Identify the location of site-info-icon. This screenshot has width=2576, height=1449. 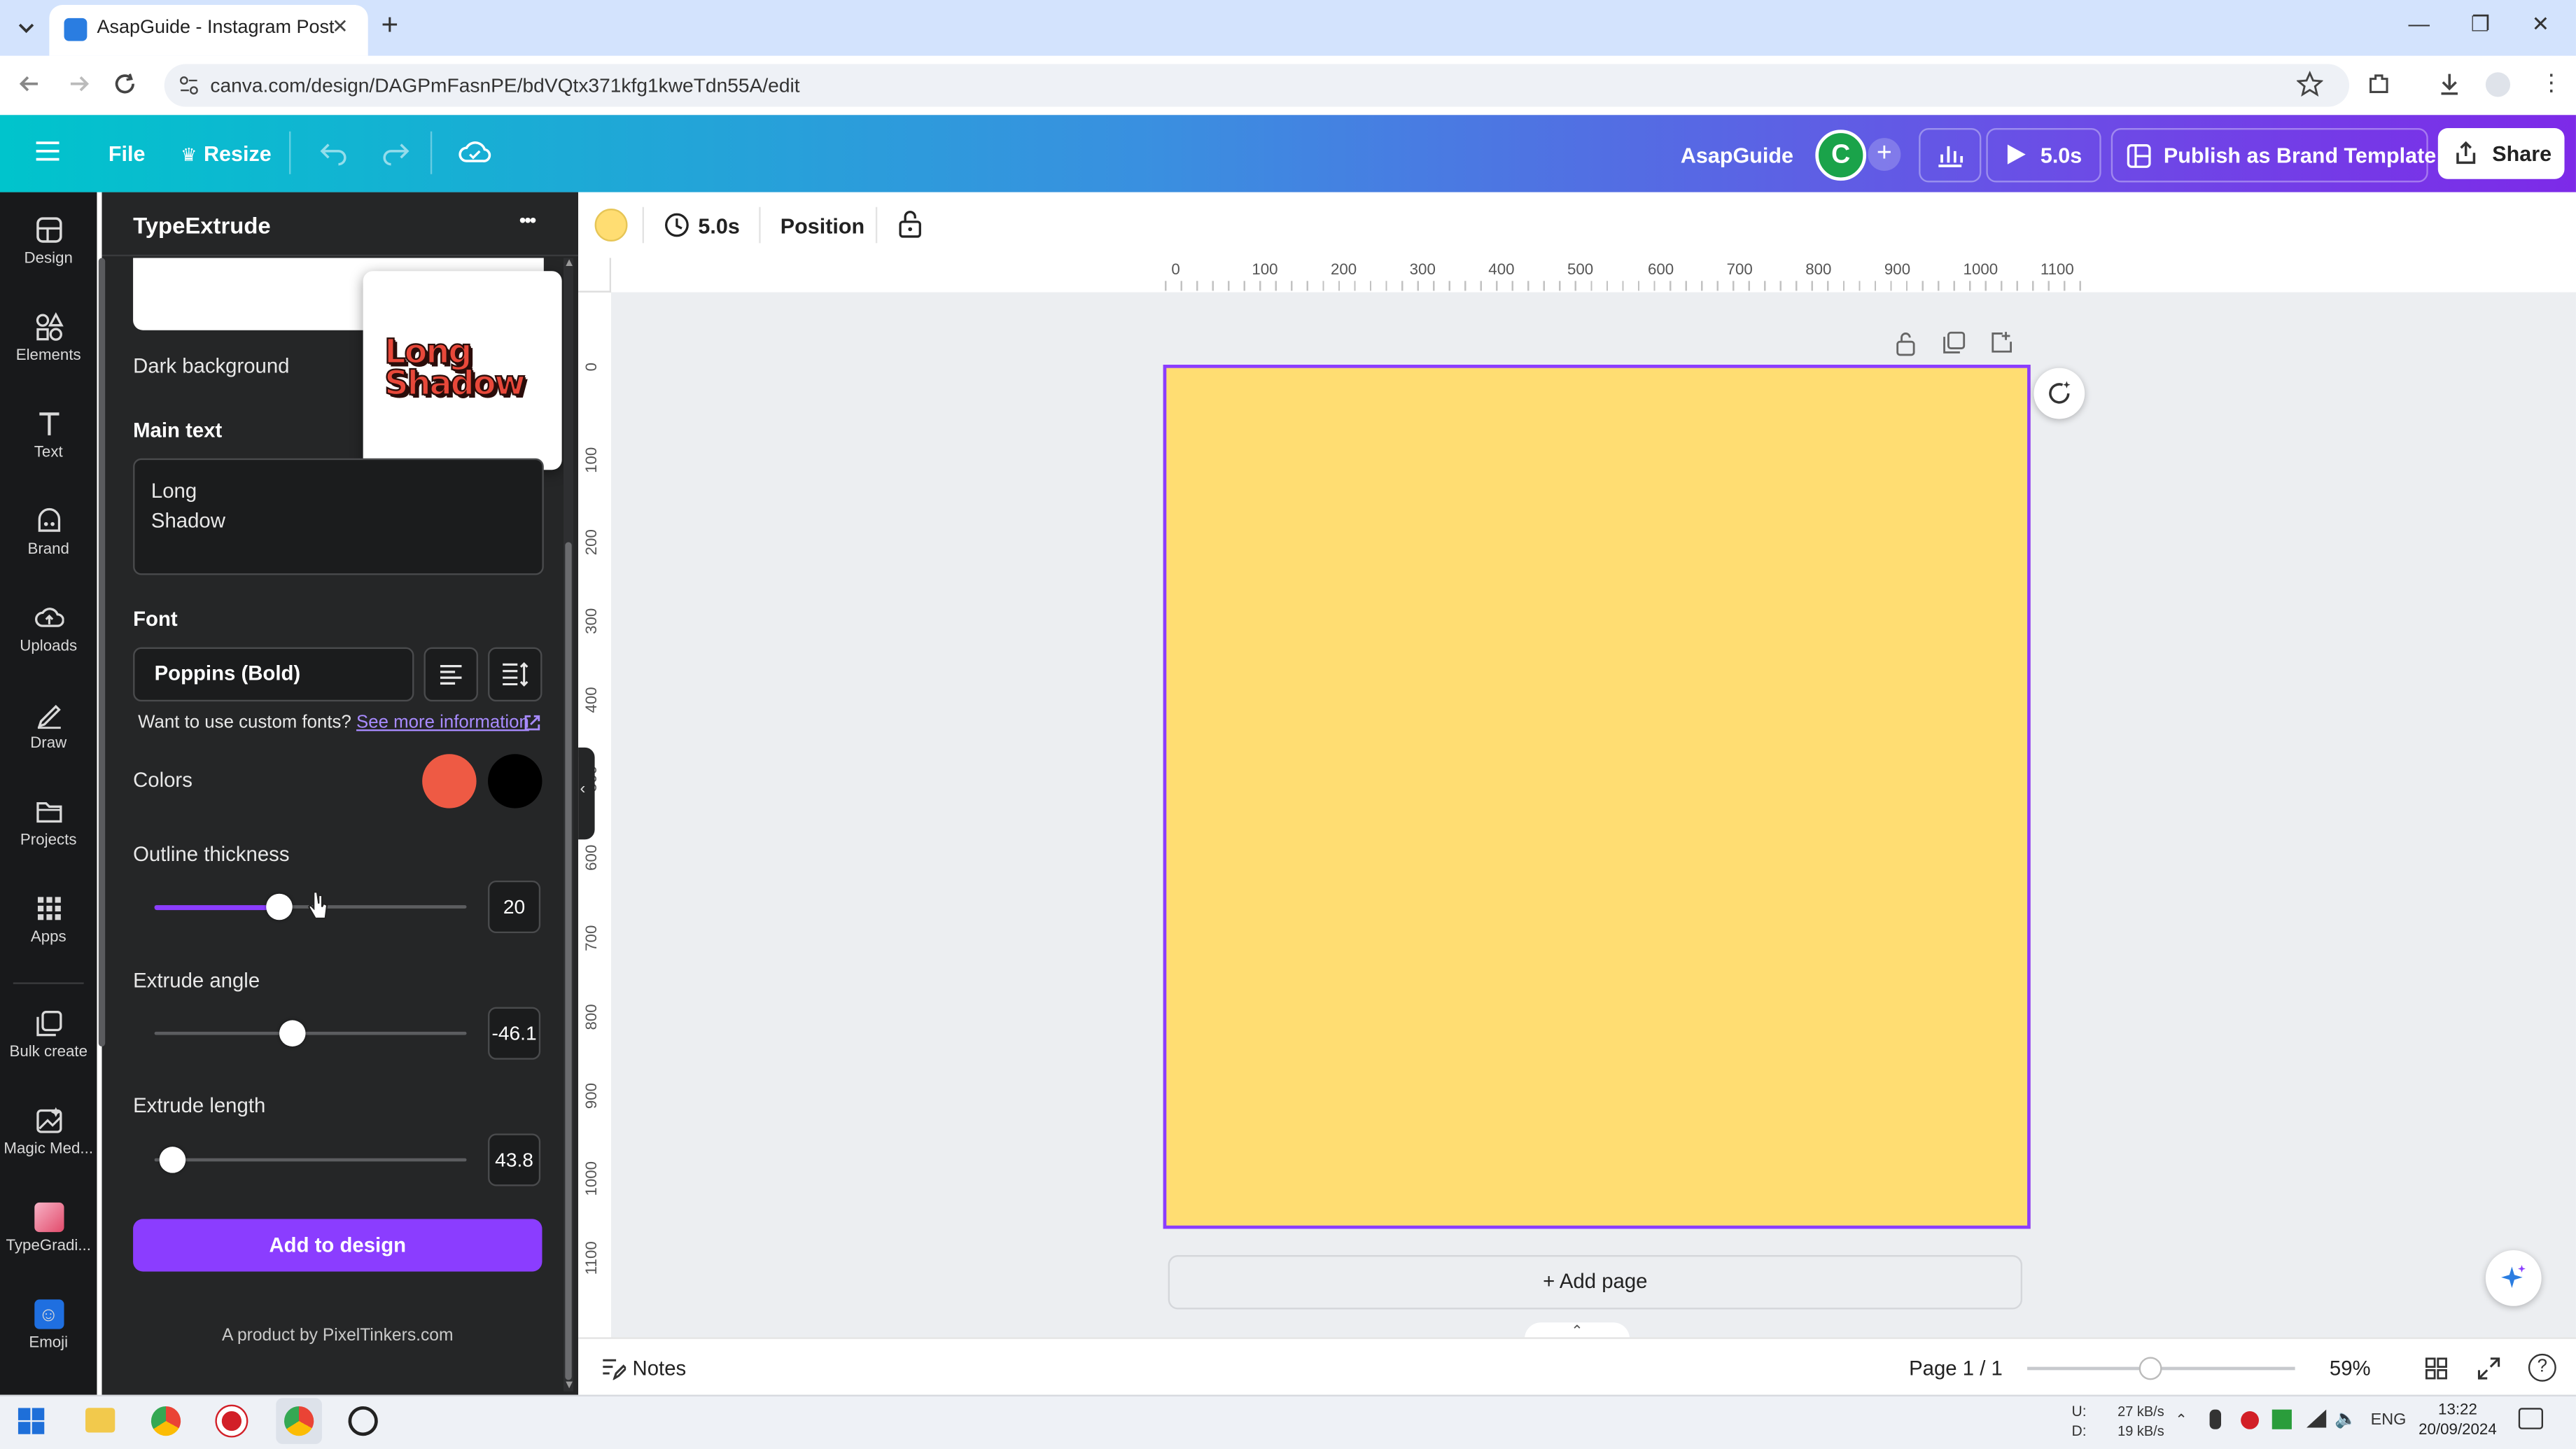
(188, 85).